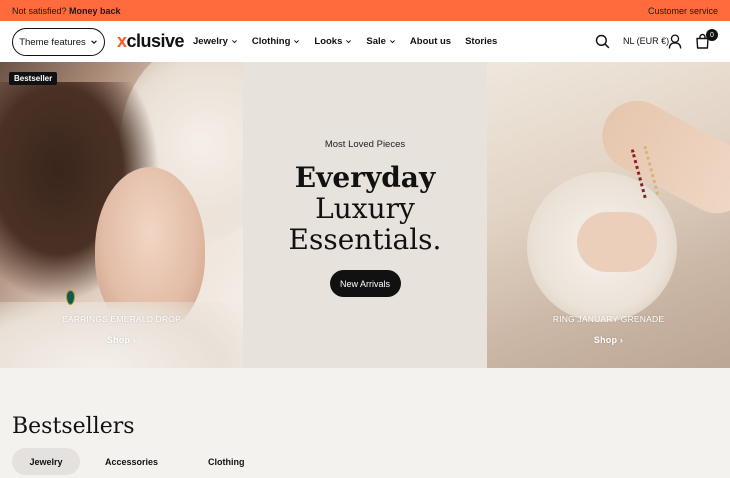 This screenshot has height=478, width=730. I want to click on nav-item-clothing: Clothing, so click(276, 41).